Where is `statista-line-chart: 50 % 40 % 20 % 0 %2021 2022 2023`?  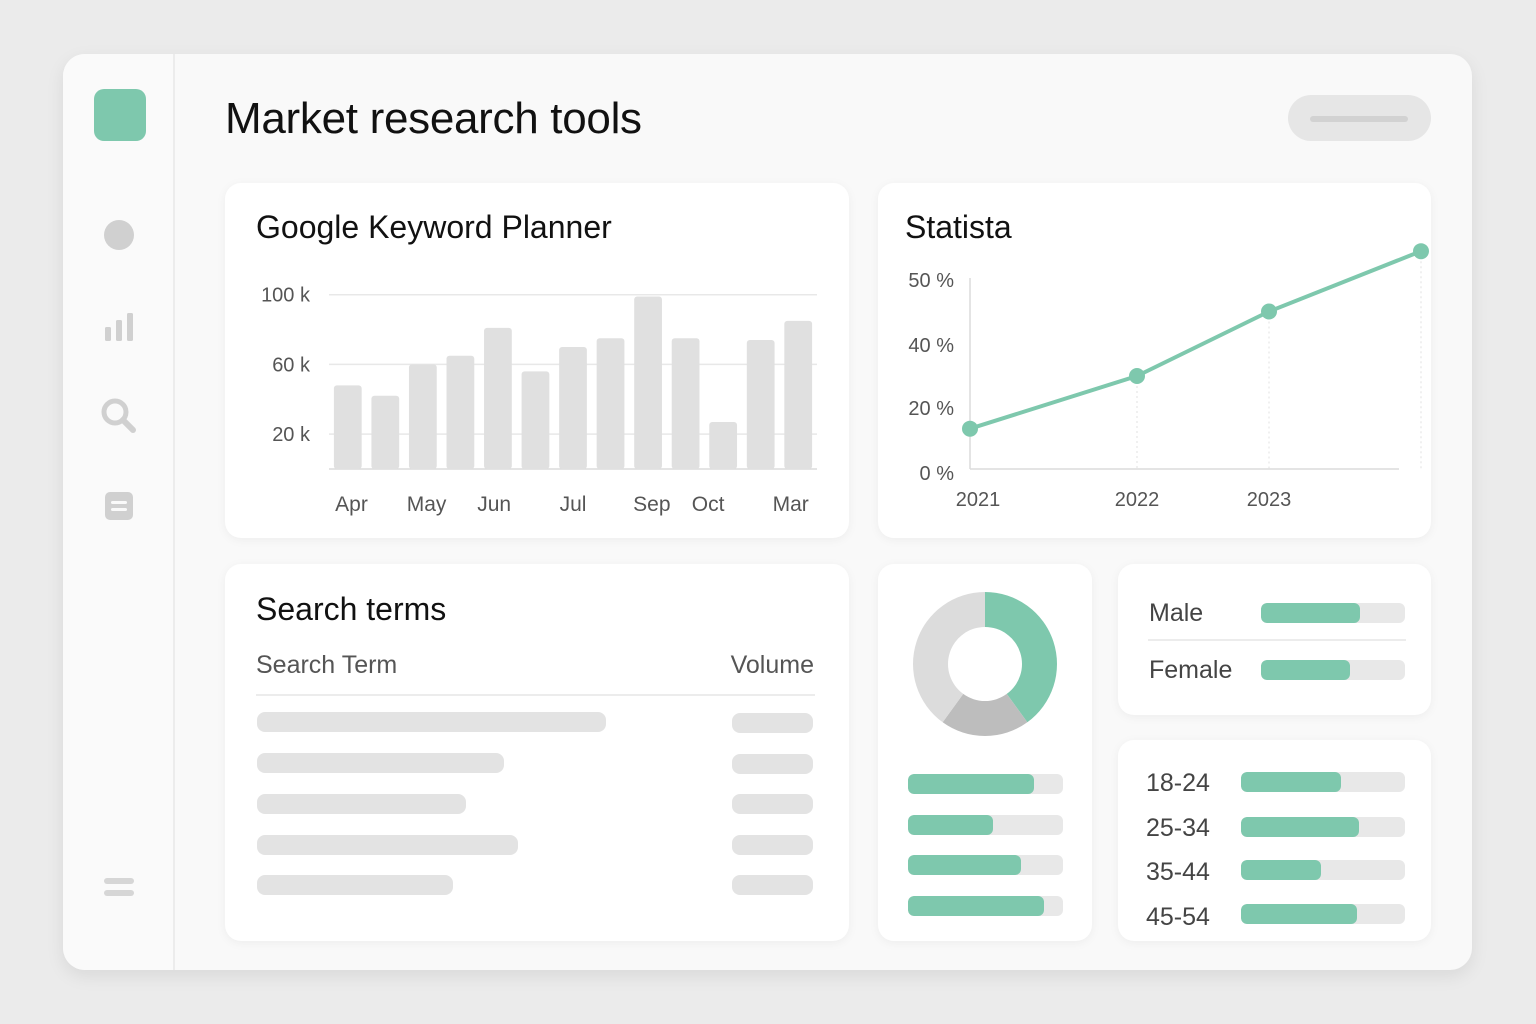
statista-line-chart: 50 % 40 % 20 % 0 %2021 2022 2023 is located at coordinates (1168, 377).